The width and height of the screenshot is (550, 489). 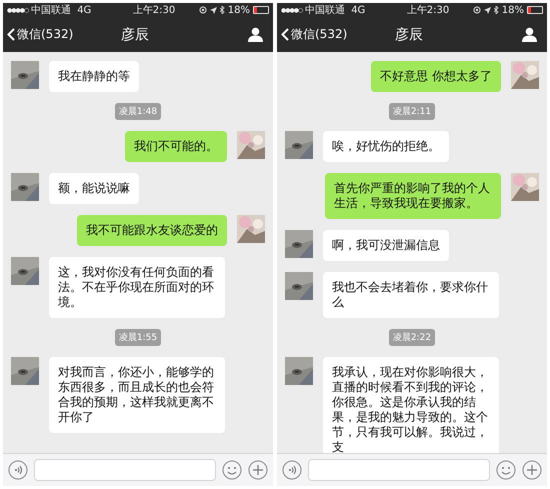 I want to click on timestamp: 凌晨1:55, so click(x=138, y=337).